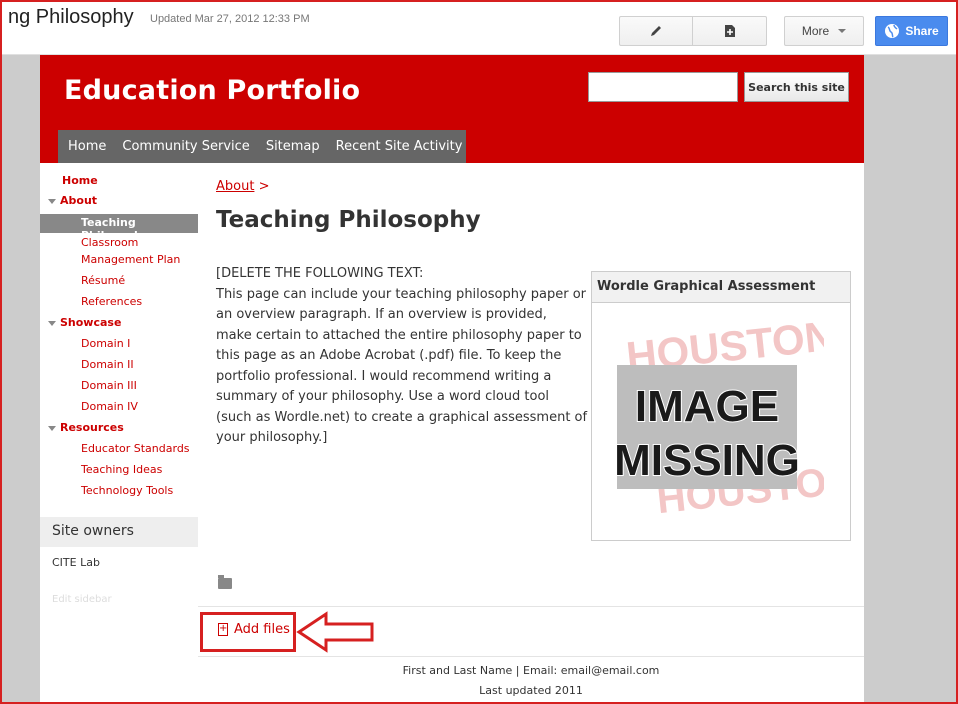 The width and height of the screenshot is (958, 704). Describe the element at coordinates (922, 31) in the screenshot. I see `share-label: Share` at that location.